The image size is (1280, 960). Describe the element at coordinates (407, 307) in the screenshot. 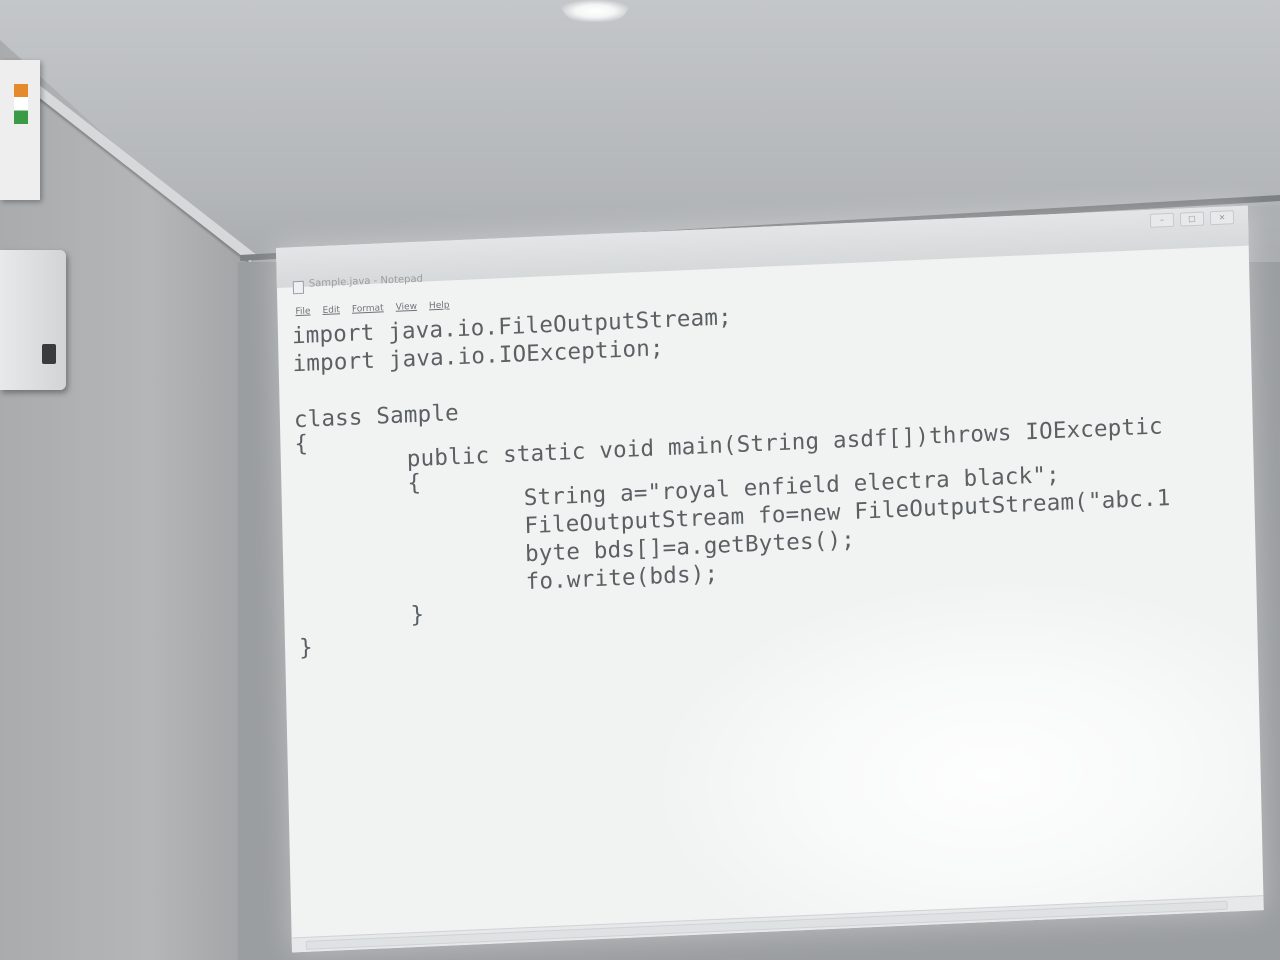

I see `menu-view: View` at that location.